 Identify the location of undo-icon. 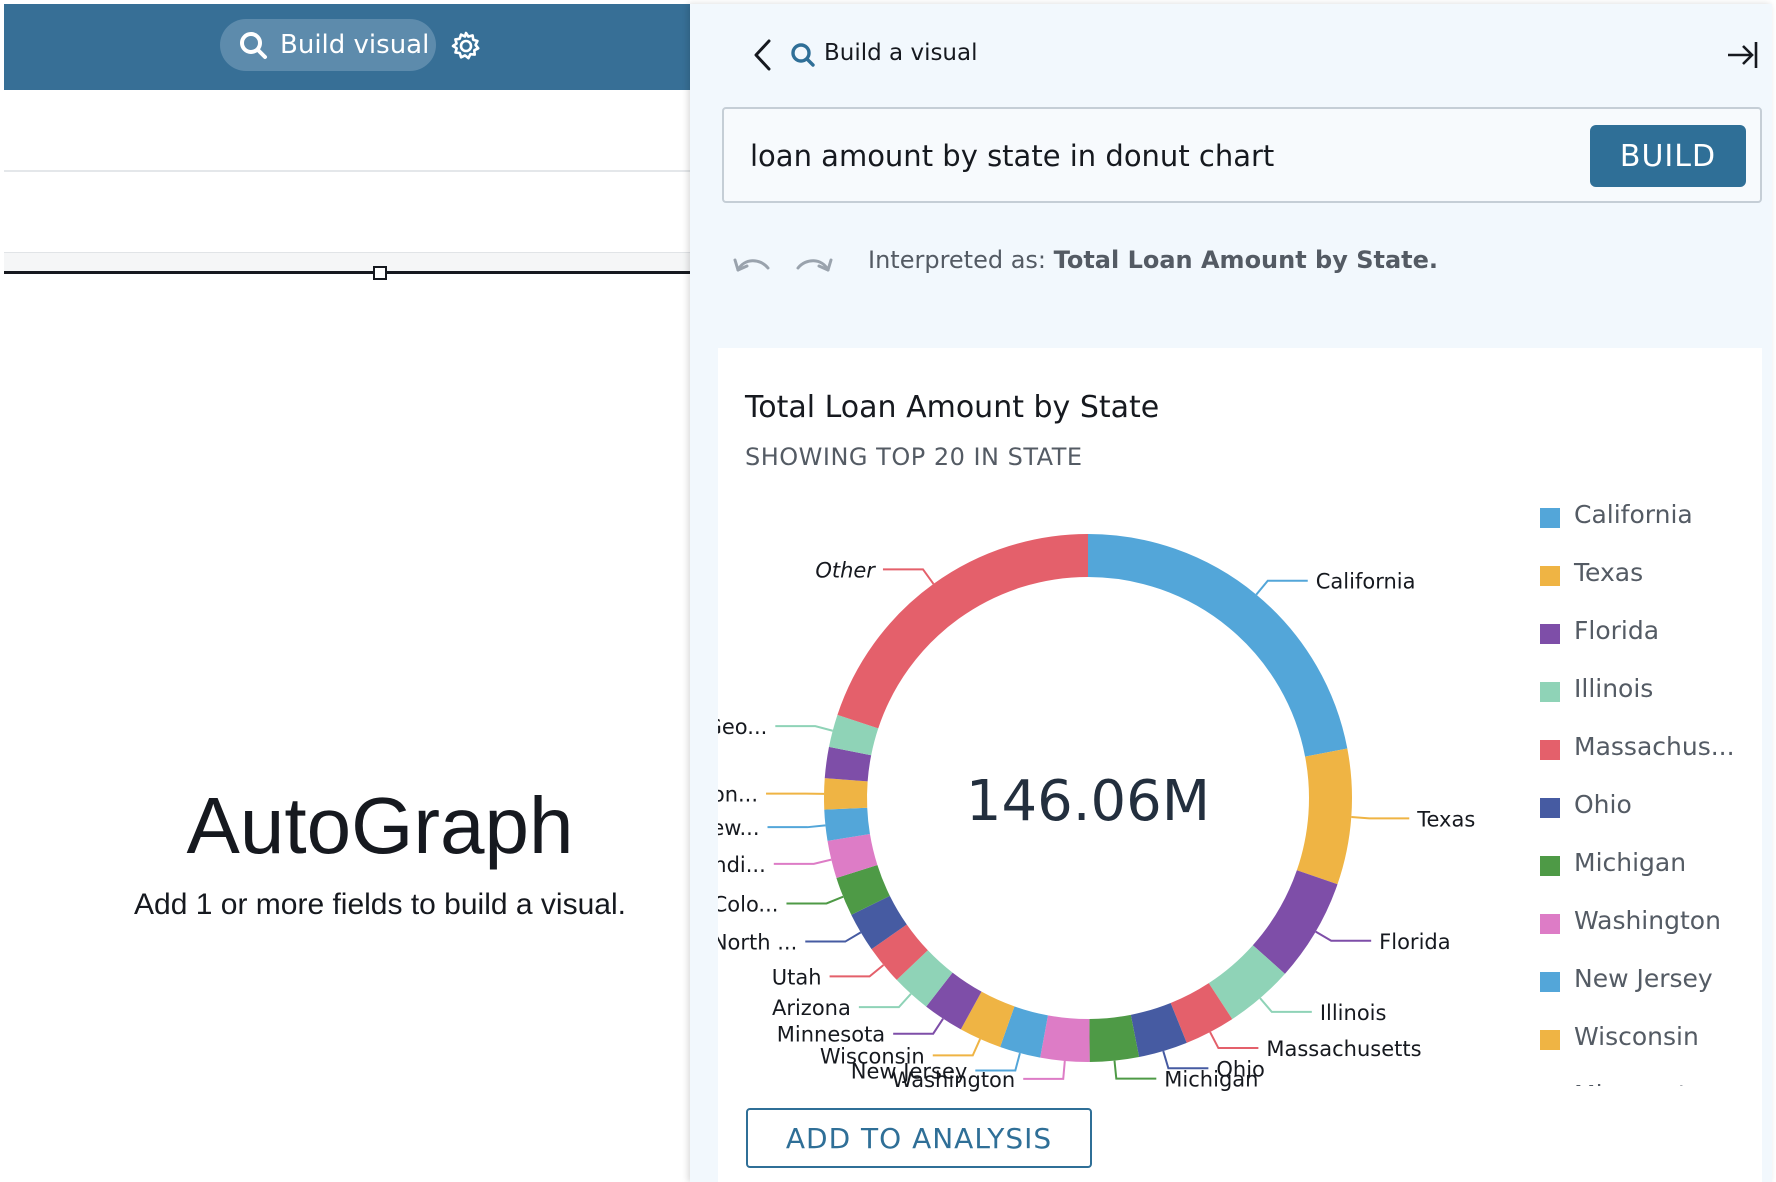
(752, 264).